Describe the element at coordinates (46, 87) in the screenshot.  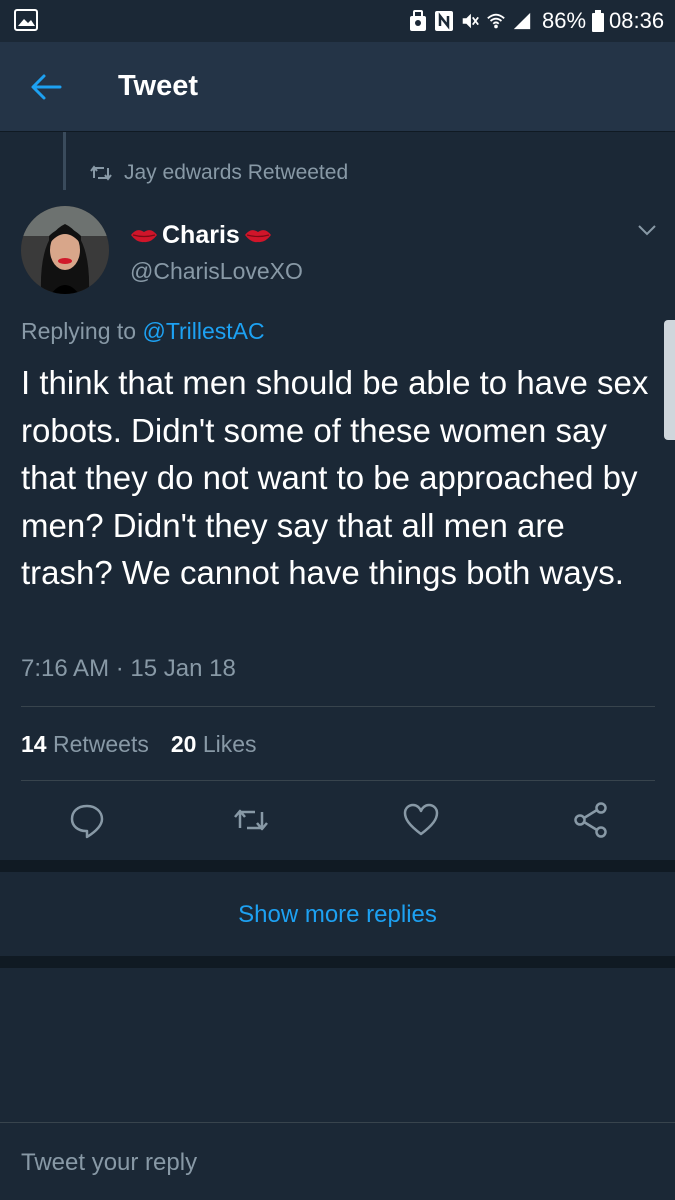
I see `back-arrow-icon` at that location.